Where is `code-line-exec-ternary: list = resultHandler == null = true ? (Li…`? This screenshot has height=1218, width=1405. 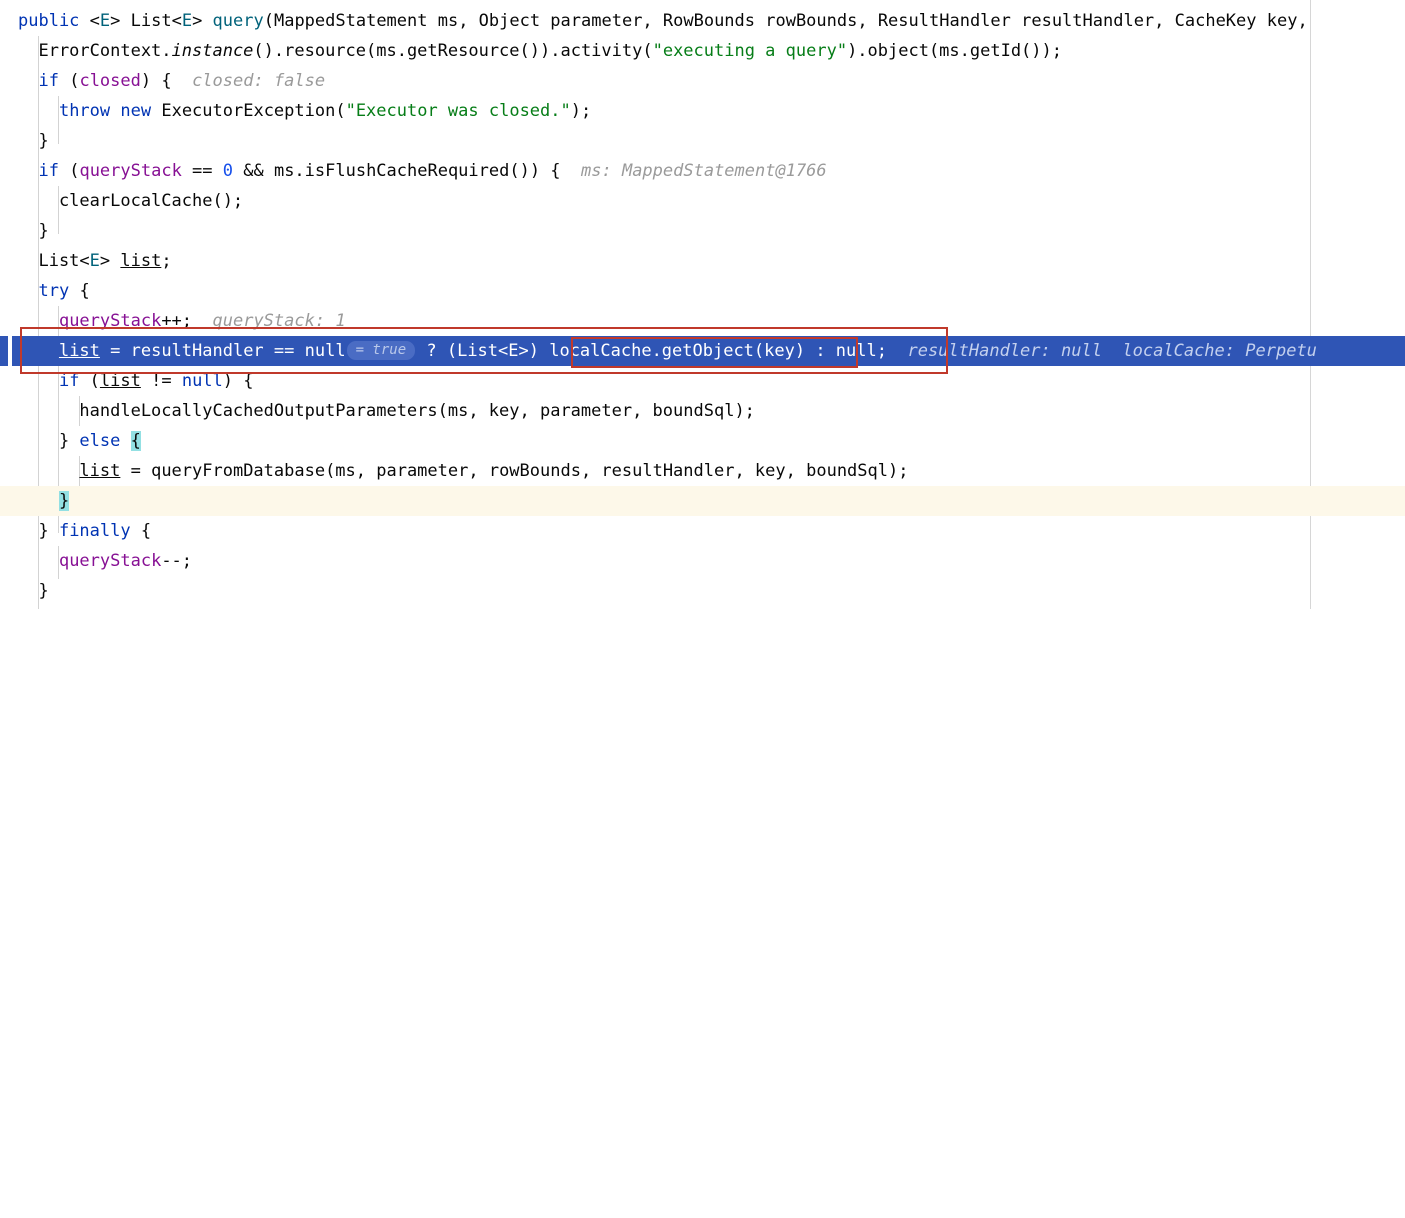 code-line-exec-ternary: list = resultHandler == null = true ? (Li… is located at coordinates (702, 351).